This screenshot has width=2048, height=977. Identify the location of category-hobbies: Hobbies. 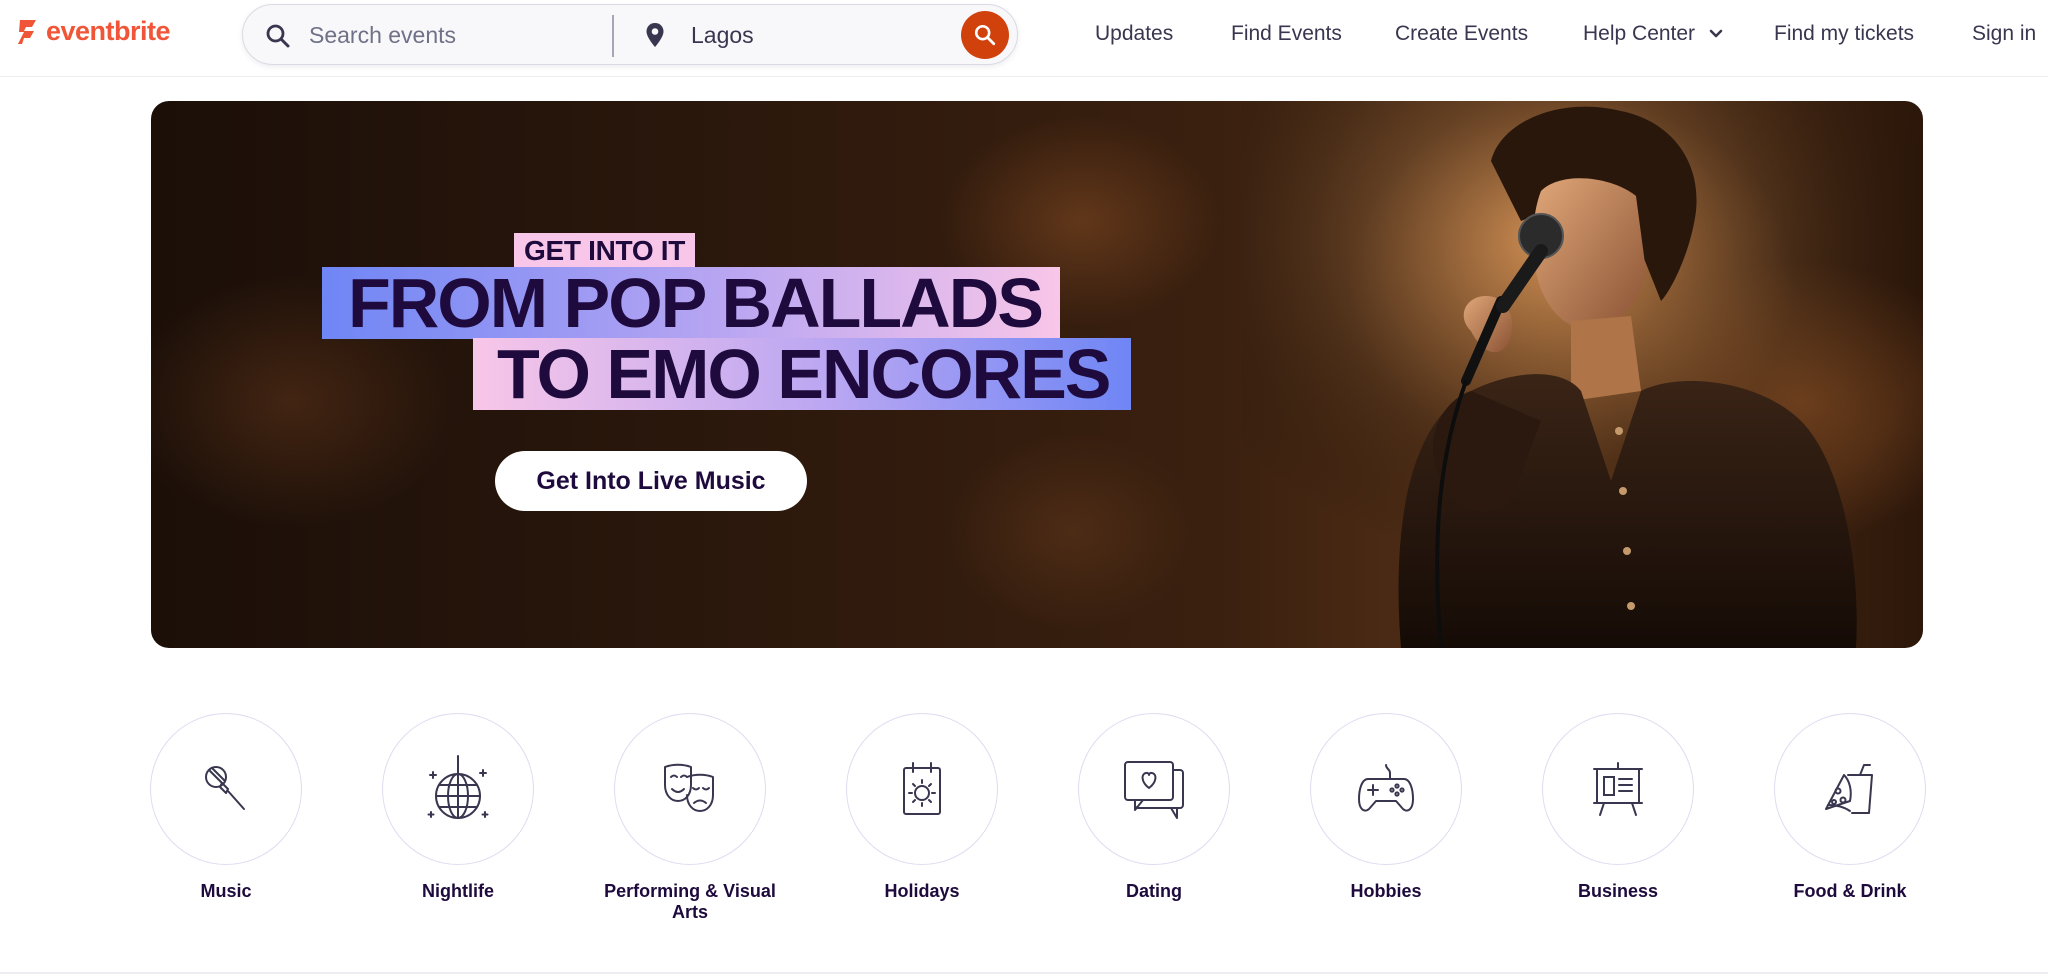
(1386, 807).